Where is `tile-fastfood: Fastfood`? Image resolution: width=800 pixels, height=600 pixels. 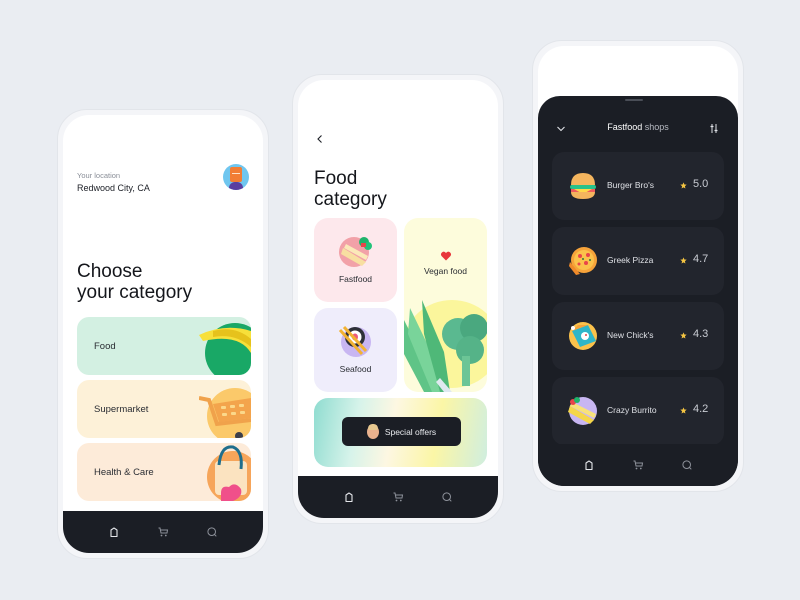
tile-fastfood: Fastfood is located at coordinates (355, 260).